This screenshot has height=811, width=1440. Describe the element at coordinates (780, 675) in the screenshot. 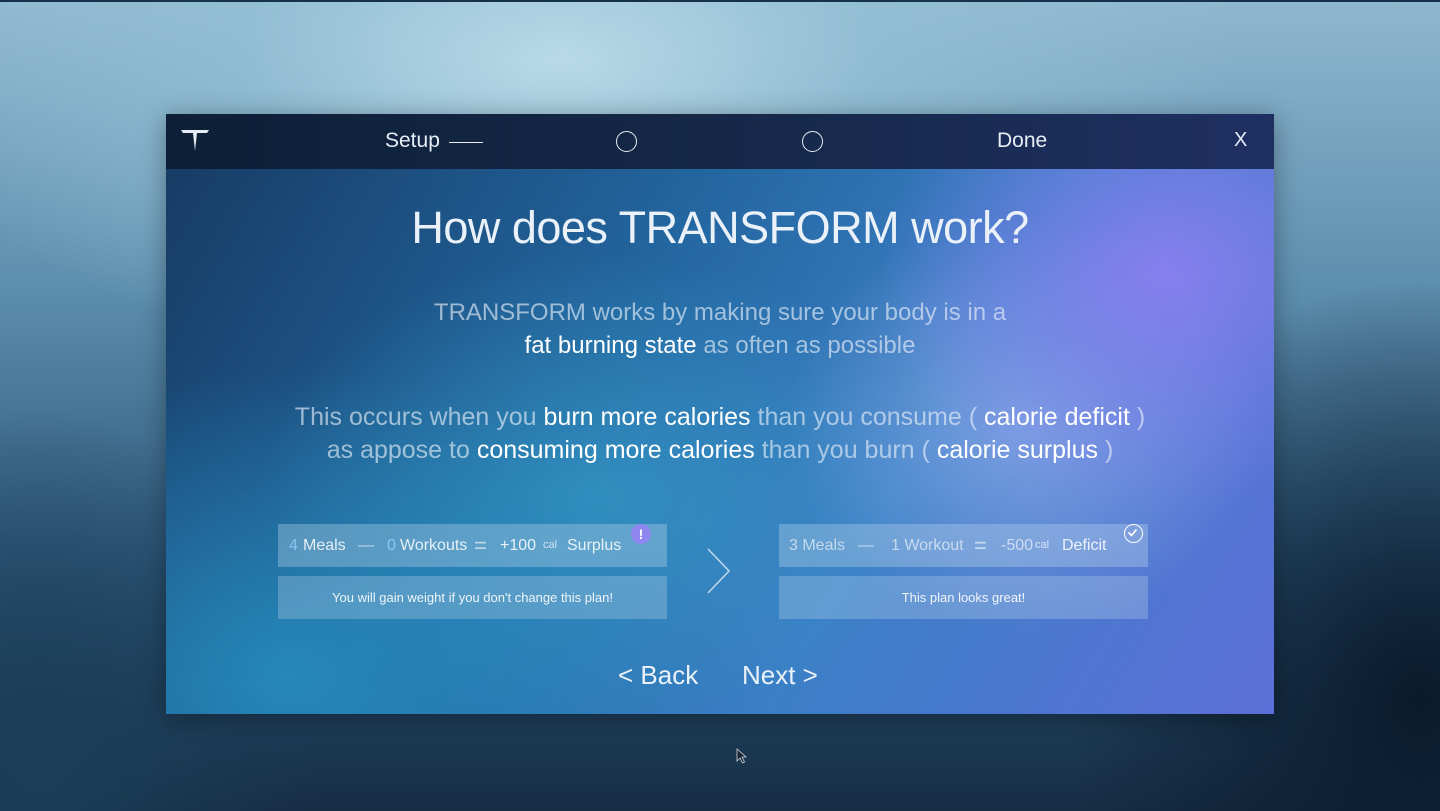

I see `next-button: Next >` at that location.